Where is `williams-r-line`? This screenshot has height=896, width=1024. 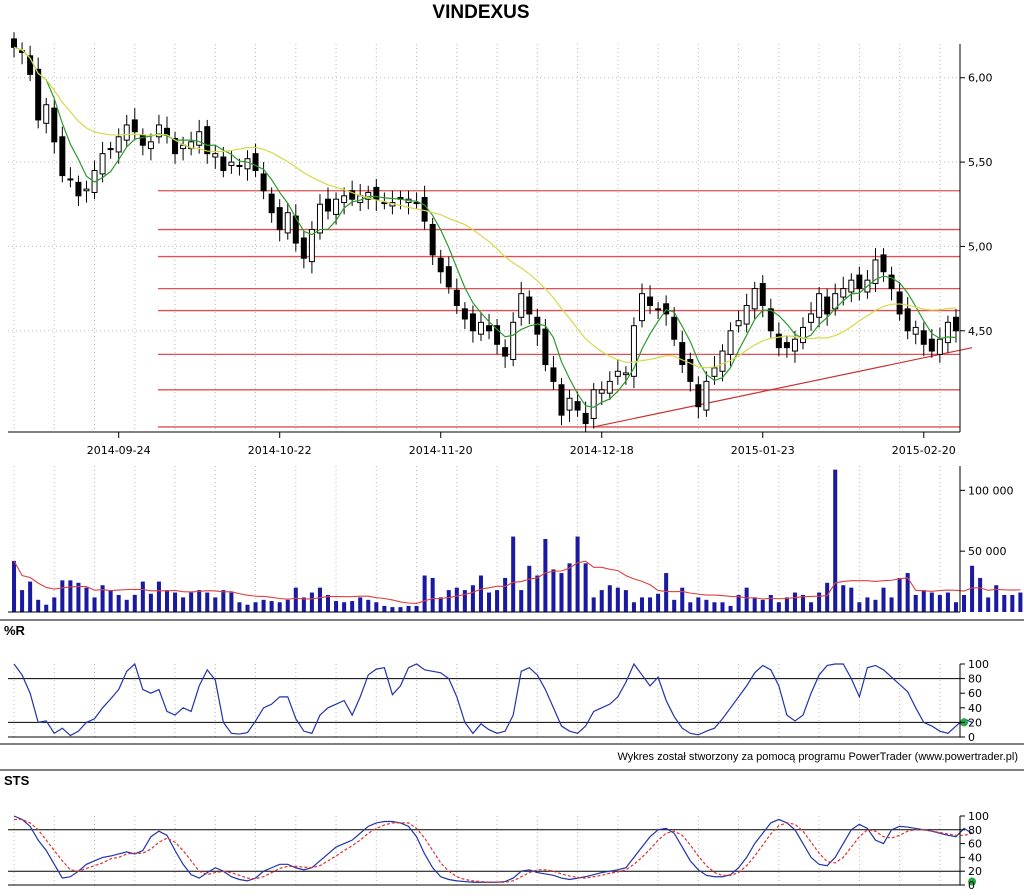 williams-r-line is located at coordinates (493, 699).